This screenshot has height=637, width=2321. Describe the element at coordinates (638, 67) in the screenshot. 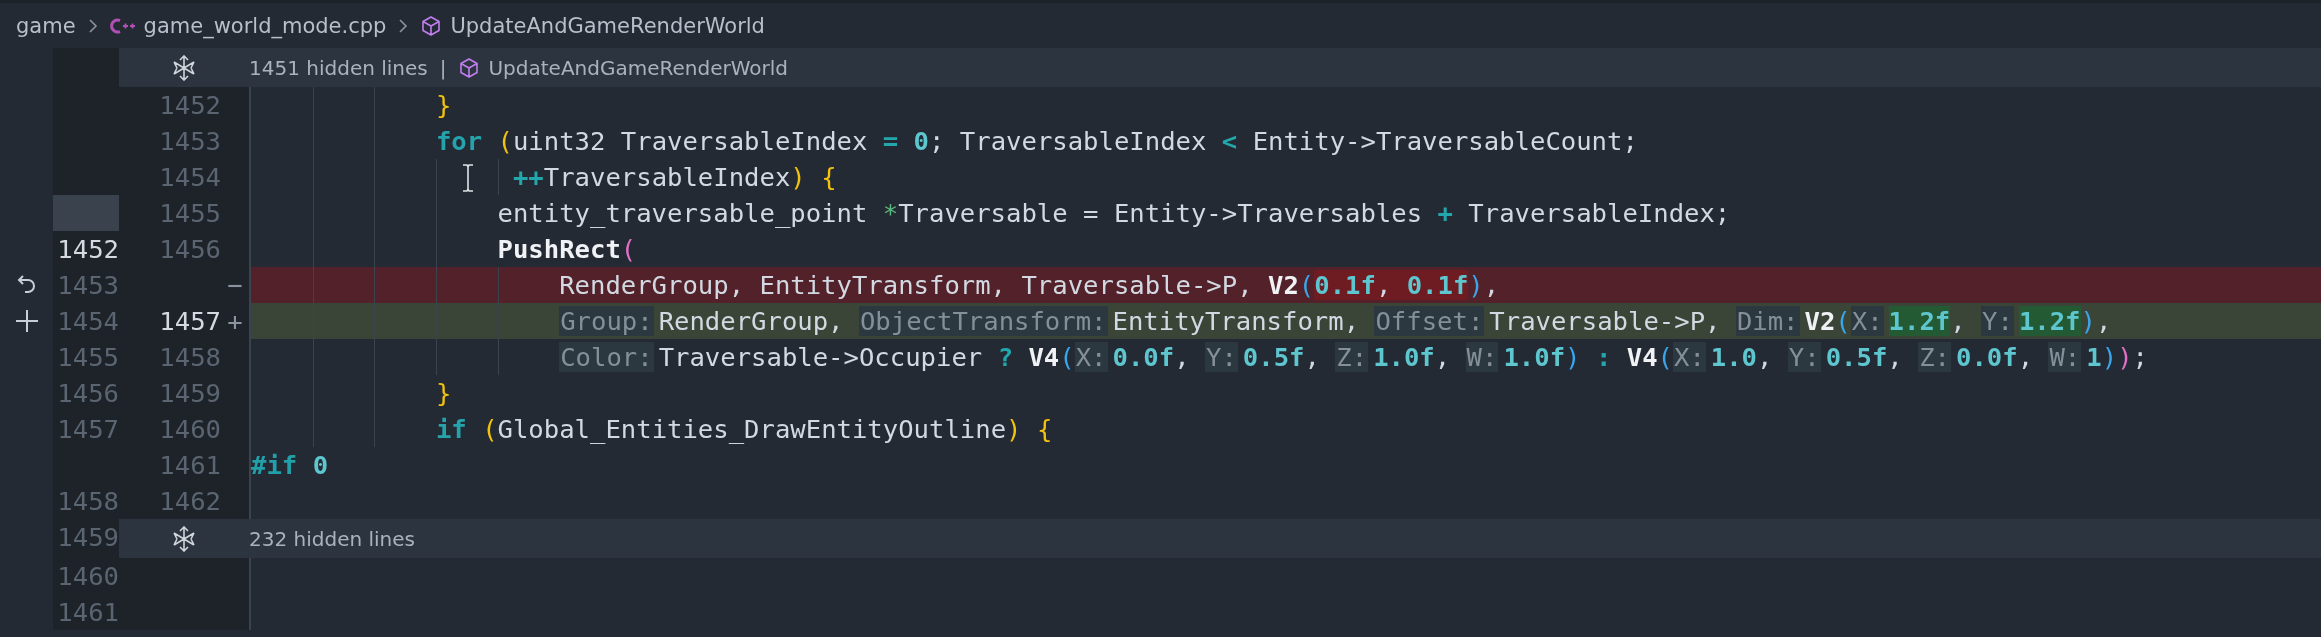

I see `symbol-name: UpdateAndGameRenderWorld` at that location.